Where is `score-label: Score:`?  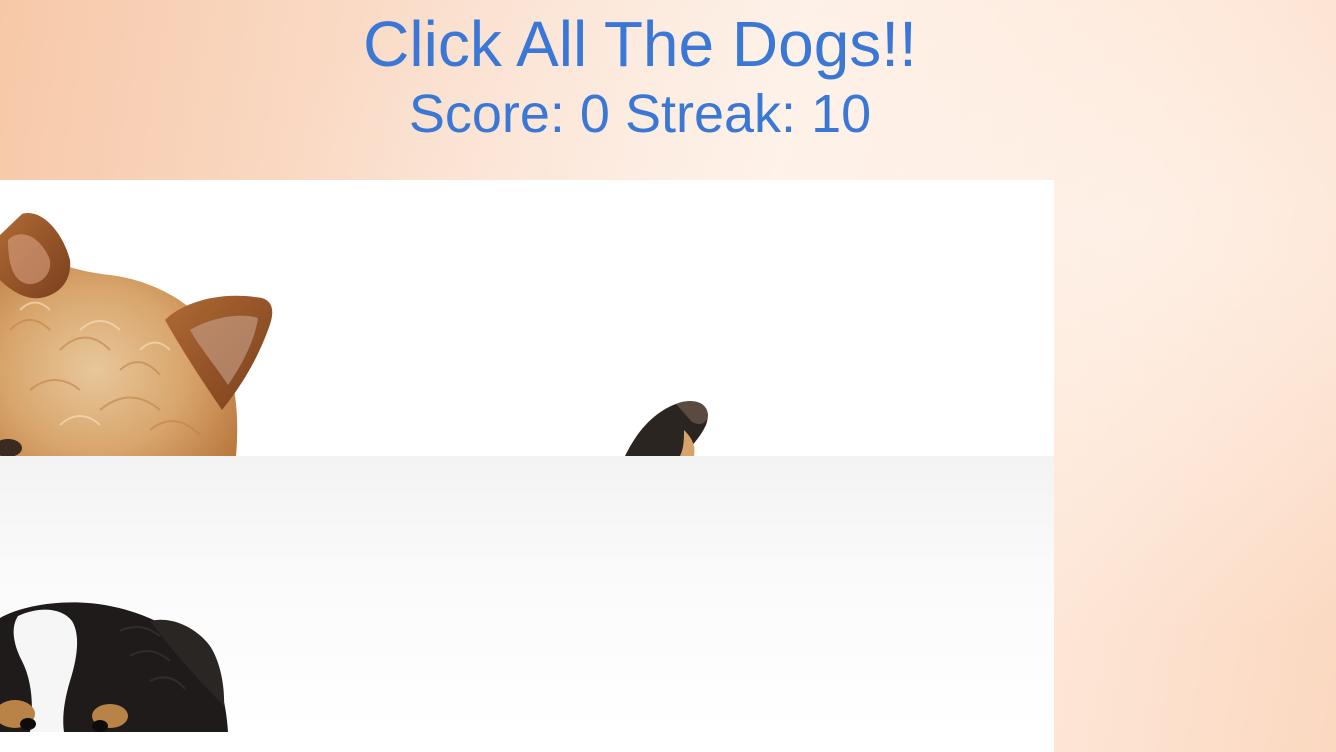 score-label: Score: is located at coordinates (486, 114).